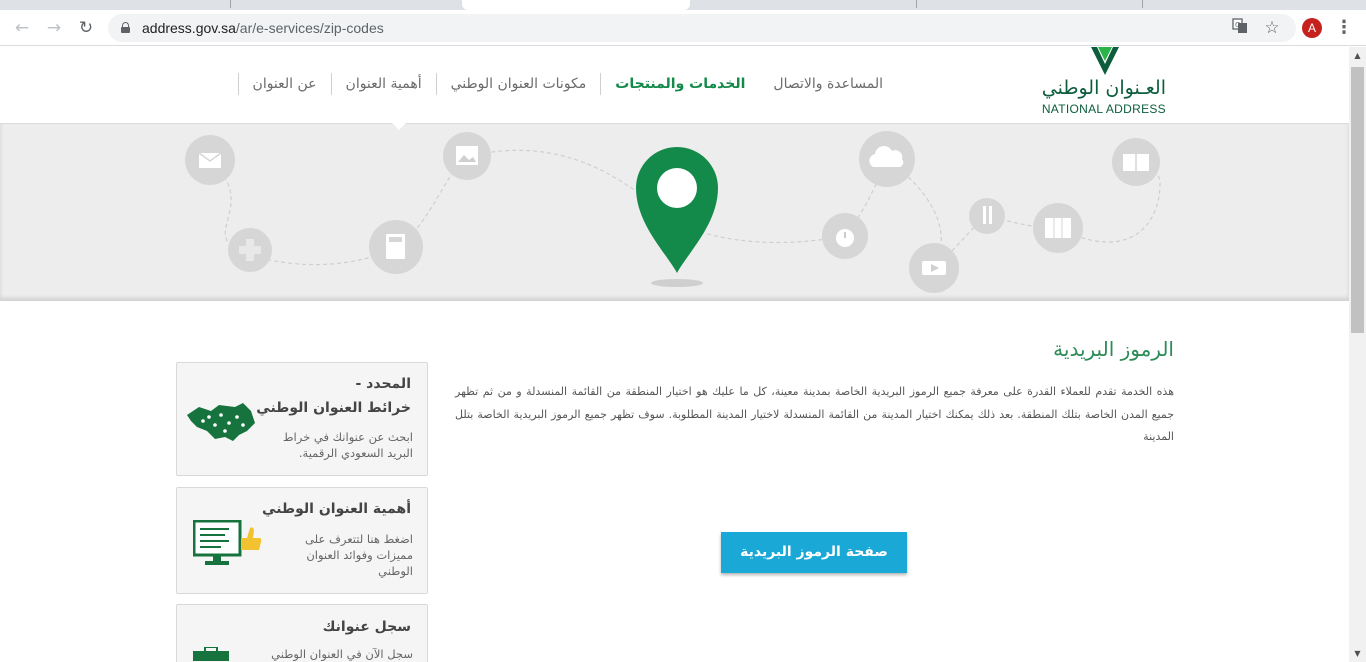 This screenshot has height=662, width=1366. What do you see at coordinates (1357, 354) in the screenshot?
I see `page-scrollbar: ▲ ▼` at bounding box center [1357, 354].